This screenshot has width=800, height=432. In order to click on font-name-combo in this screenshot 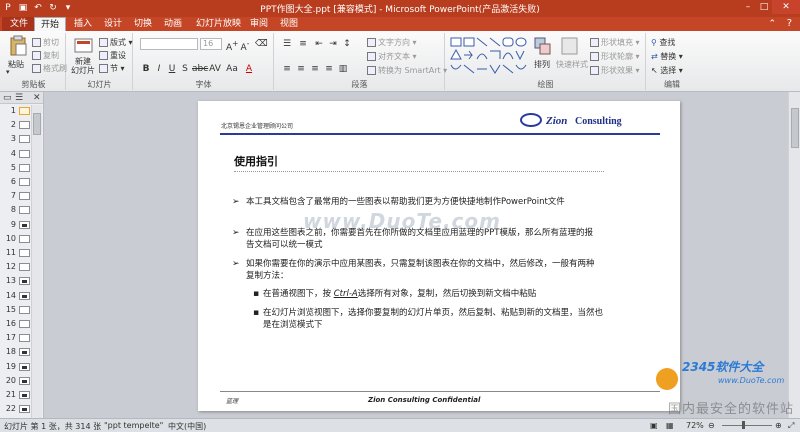, I will do `click(169, 44)`.